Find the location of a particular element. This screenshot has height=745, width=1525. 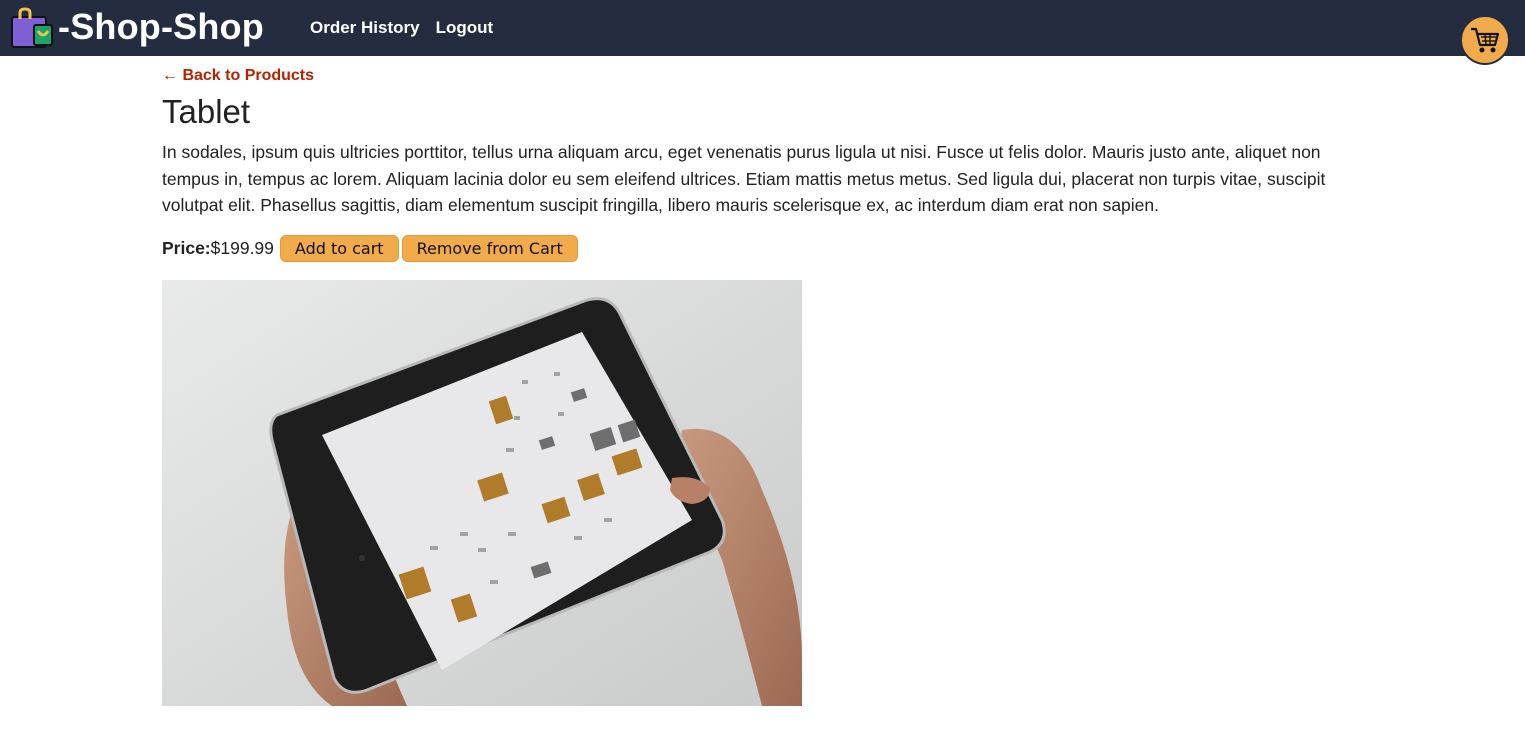

price-label: Price: is located at coordinates (186, 248).